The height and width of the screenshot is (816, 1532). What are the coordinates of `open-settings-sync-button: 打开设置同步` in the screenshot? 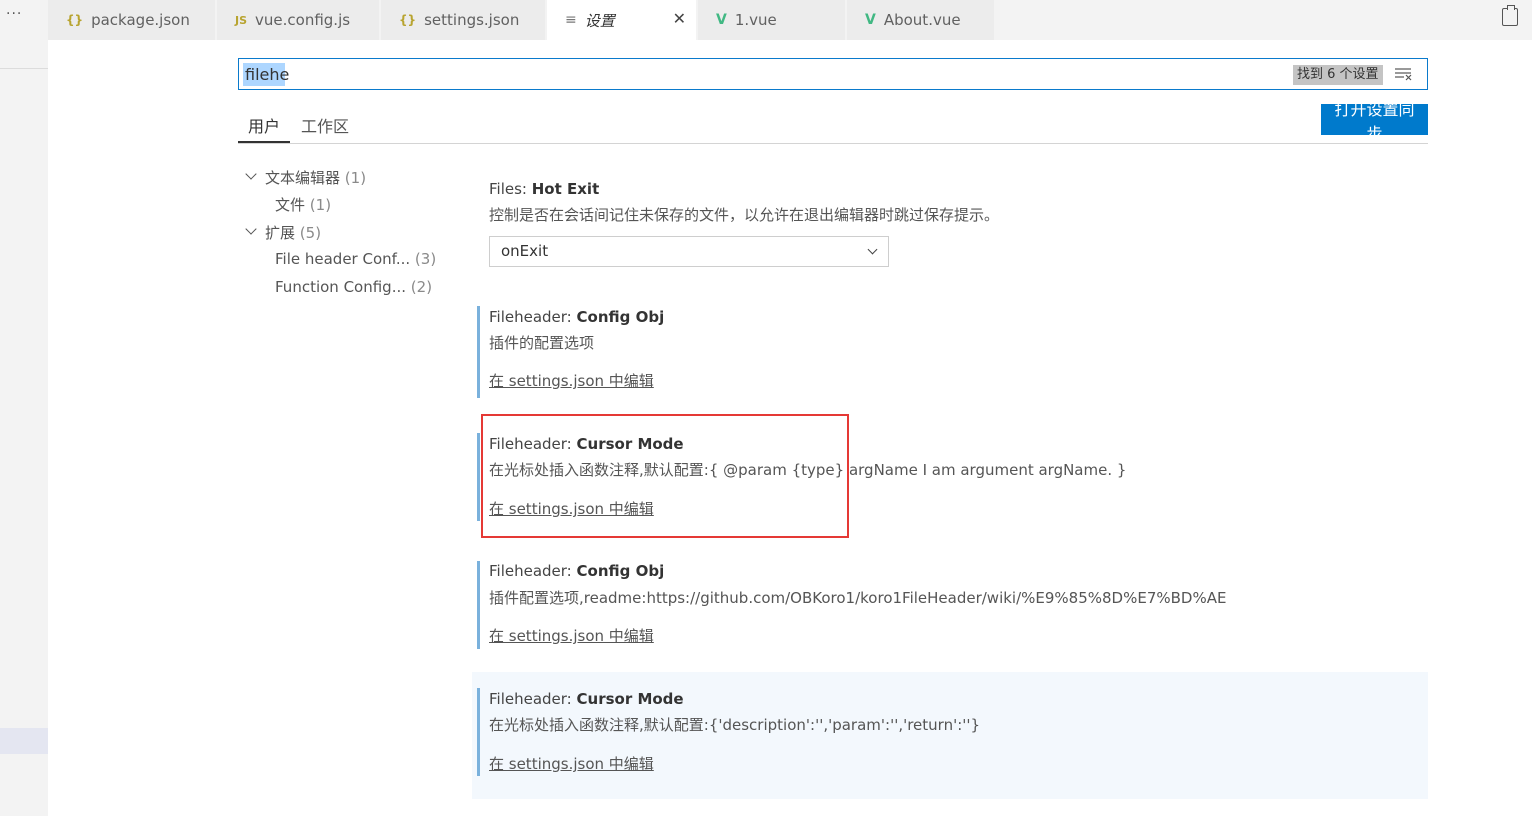 It's located at (1374, 122).